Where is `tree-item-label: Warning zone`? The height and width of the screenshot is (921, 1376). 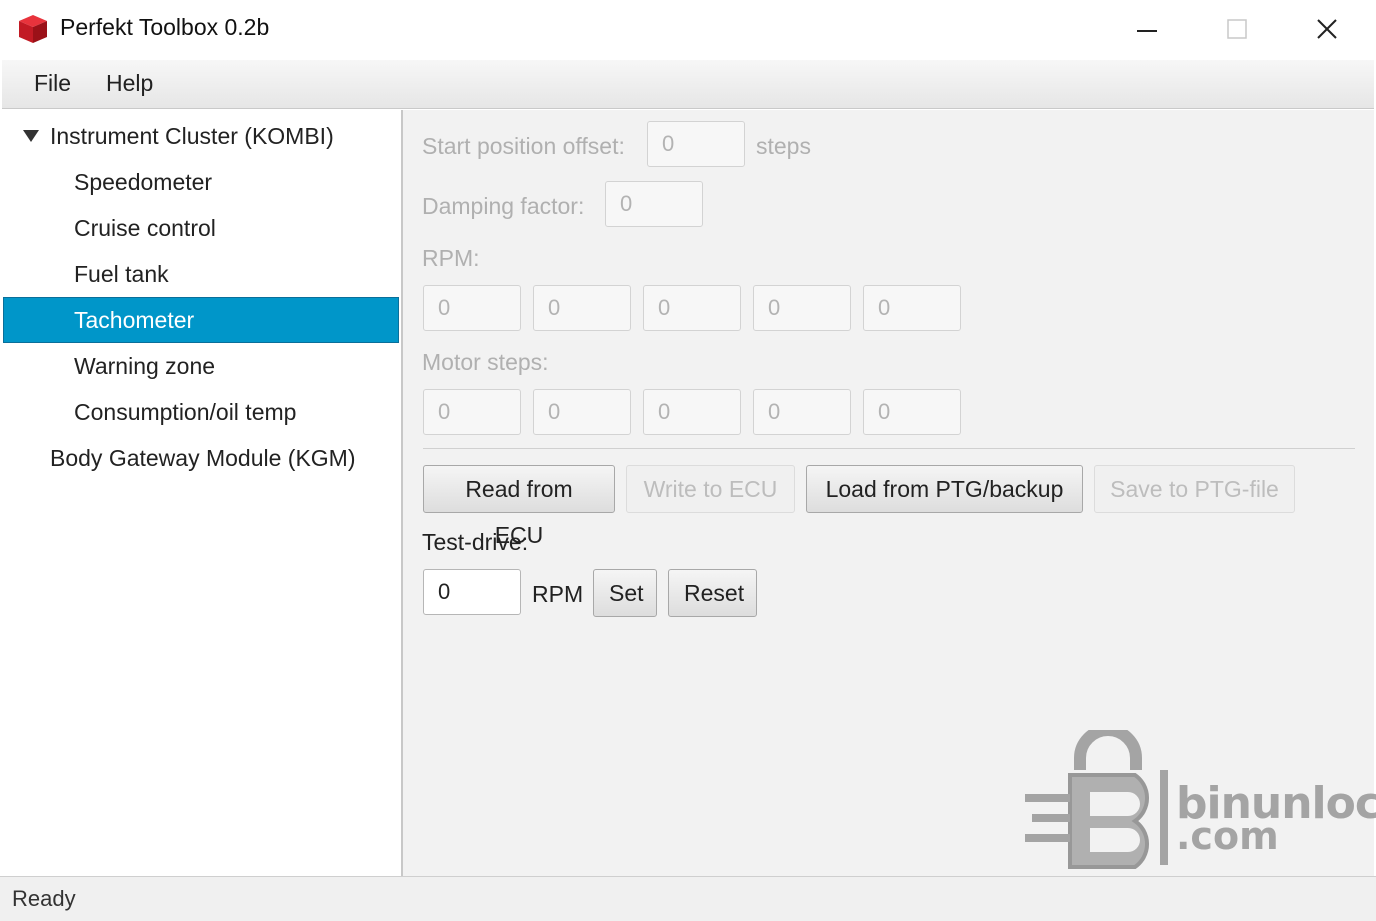
tree-item-label: Warning zone is located at coordinates (145, 365).